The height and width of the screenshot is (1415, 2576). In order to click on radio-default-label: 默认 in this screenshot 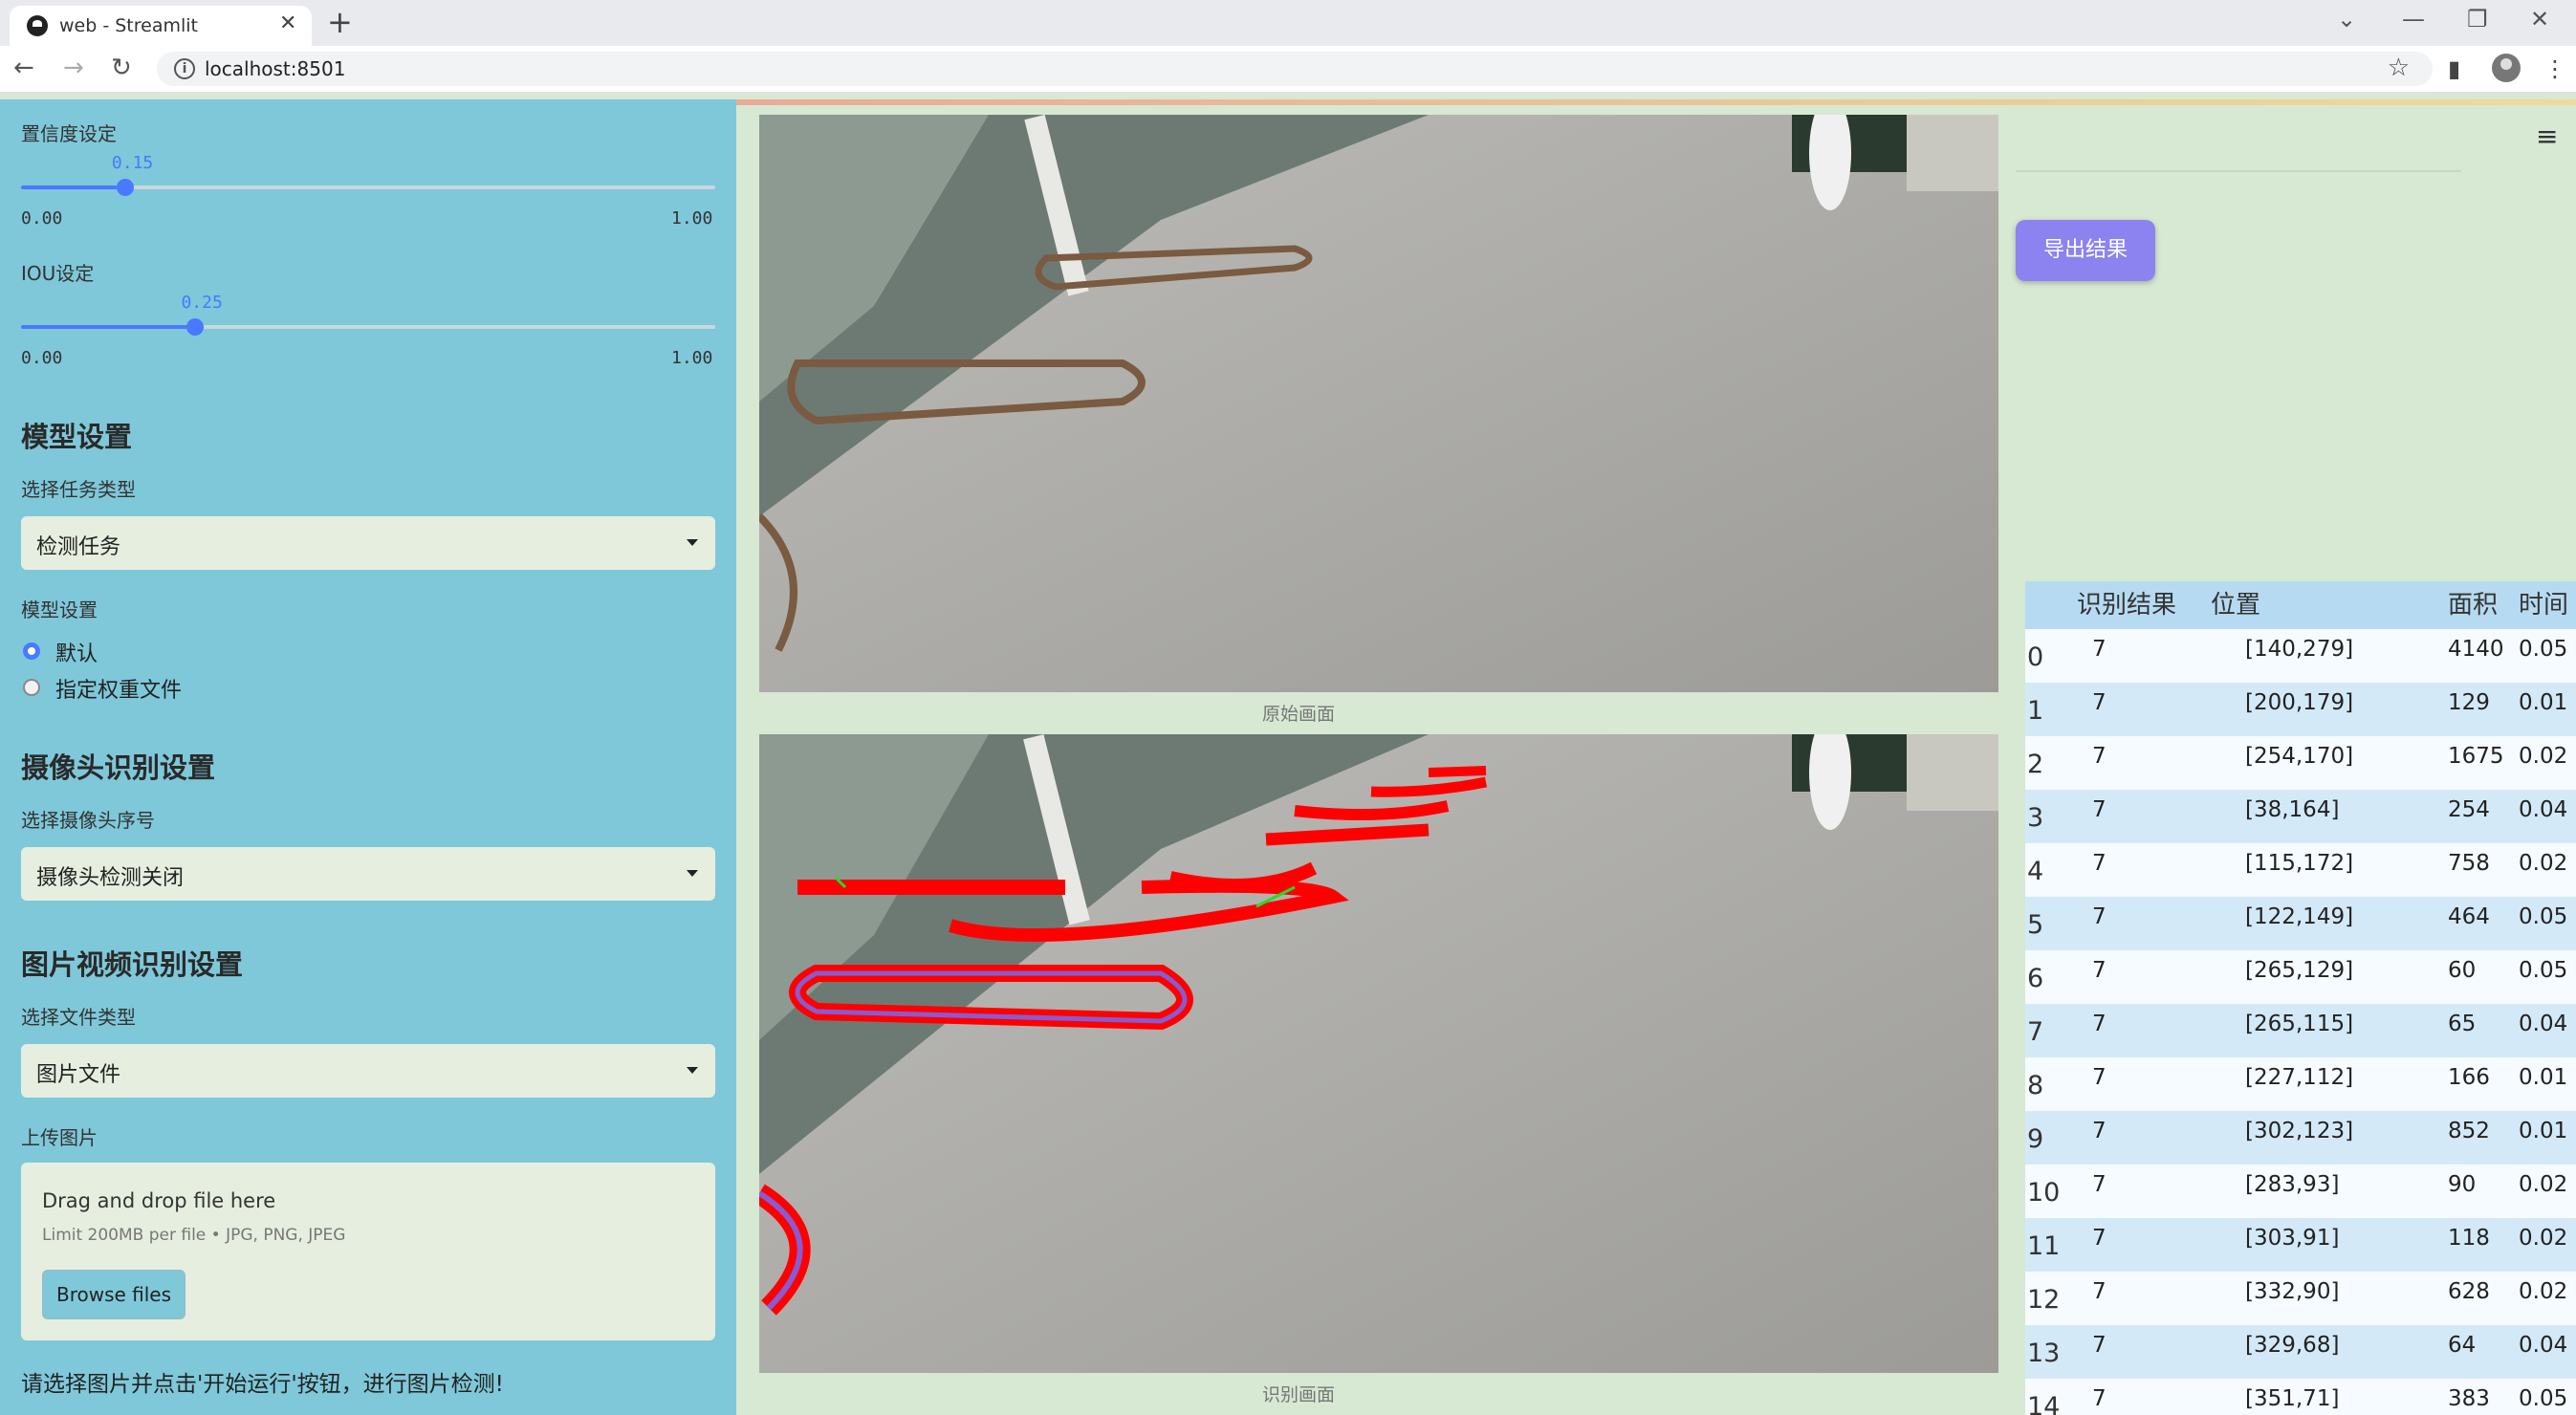, I will do `click(76, 652)`.